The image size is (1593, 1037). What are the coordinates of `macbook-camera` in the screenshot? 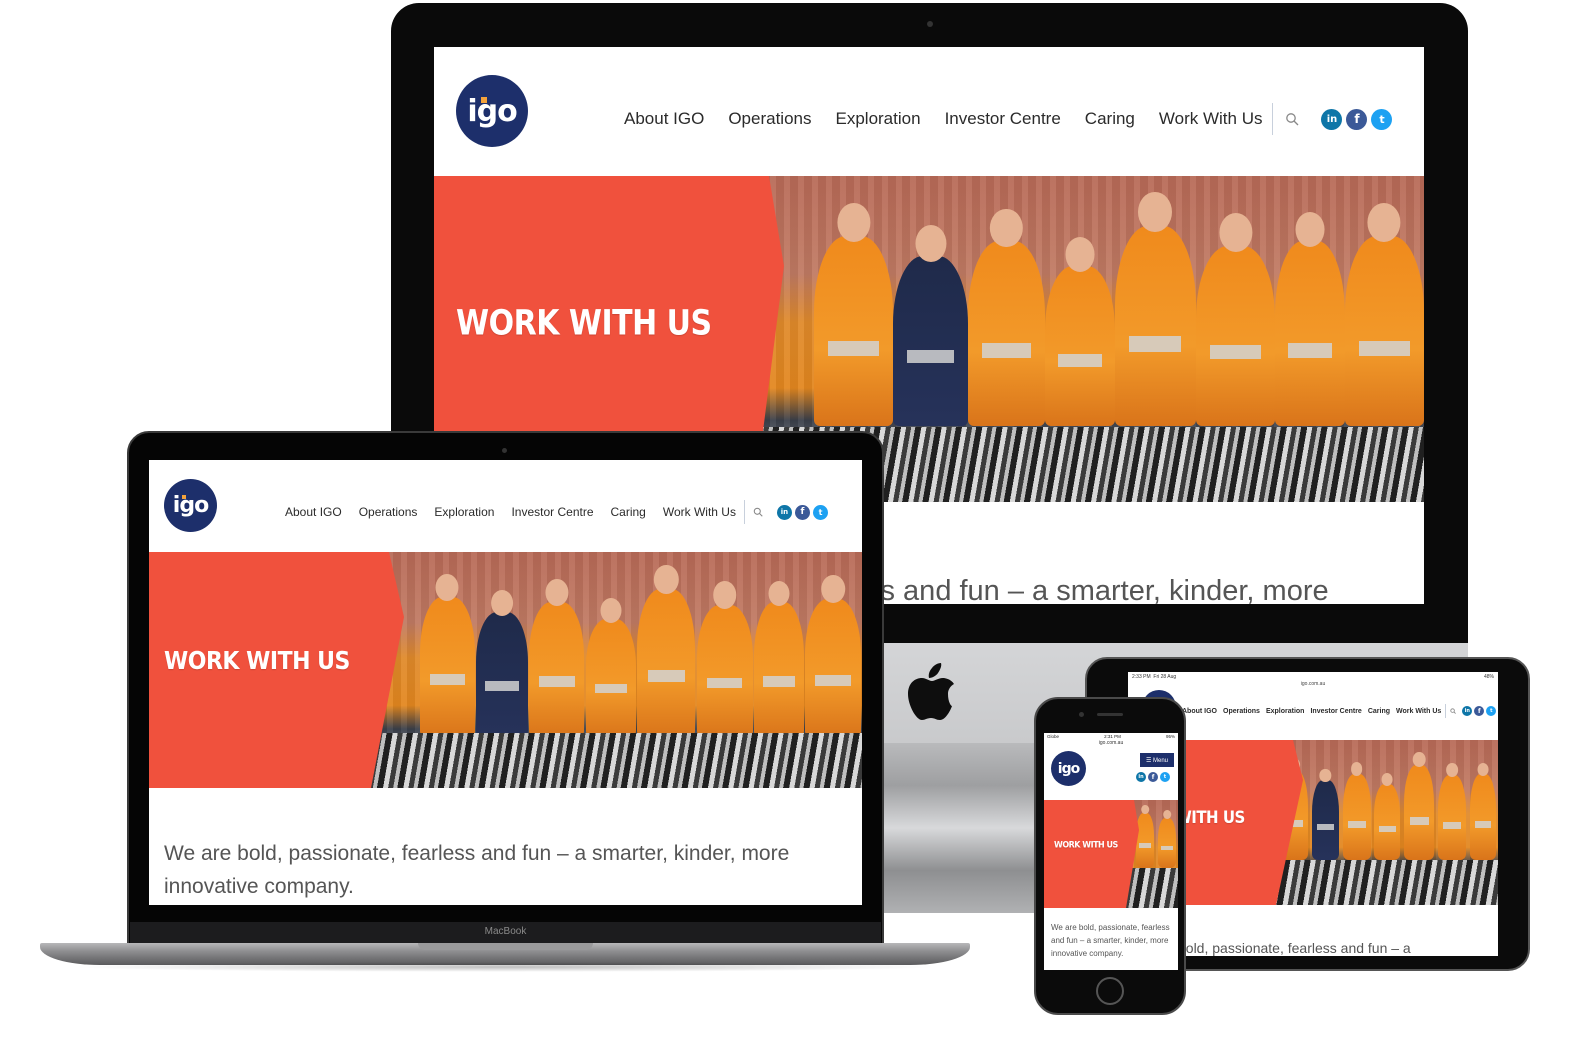 It's located at (504, 450).